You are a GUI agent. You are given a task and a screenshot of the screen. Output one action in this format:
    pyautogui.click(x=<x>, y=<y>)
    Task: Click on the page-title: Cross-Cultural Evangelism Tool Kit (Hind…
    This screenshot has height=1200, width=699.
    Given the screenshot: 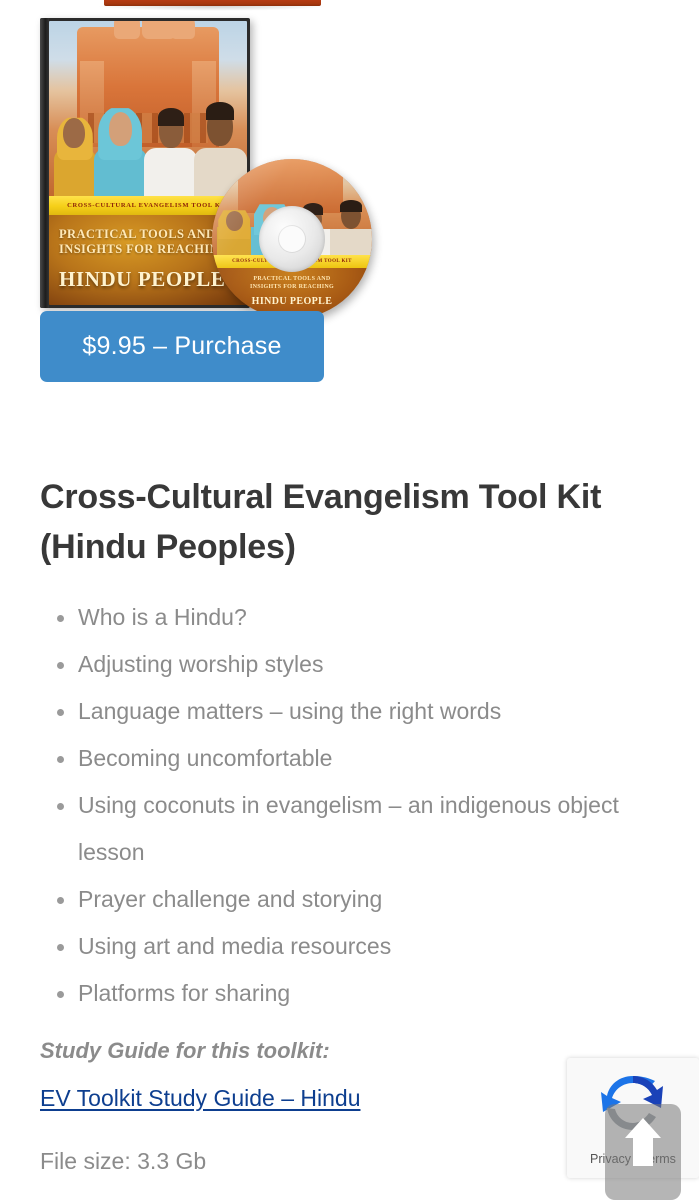 What is the action you would take?
    pyautogui.click(x=321, y=522)
    